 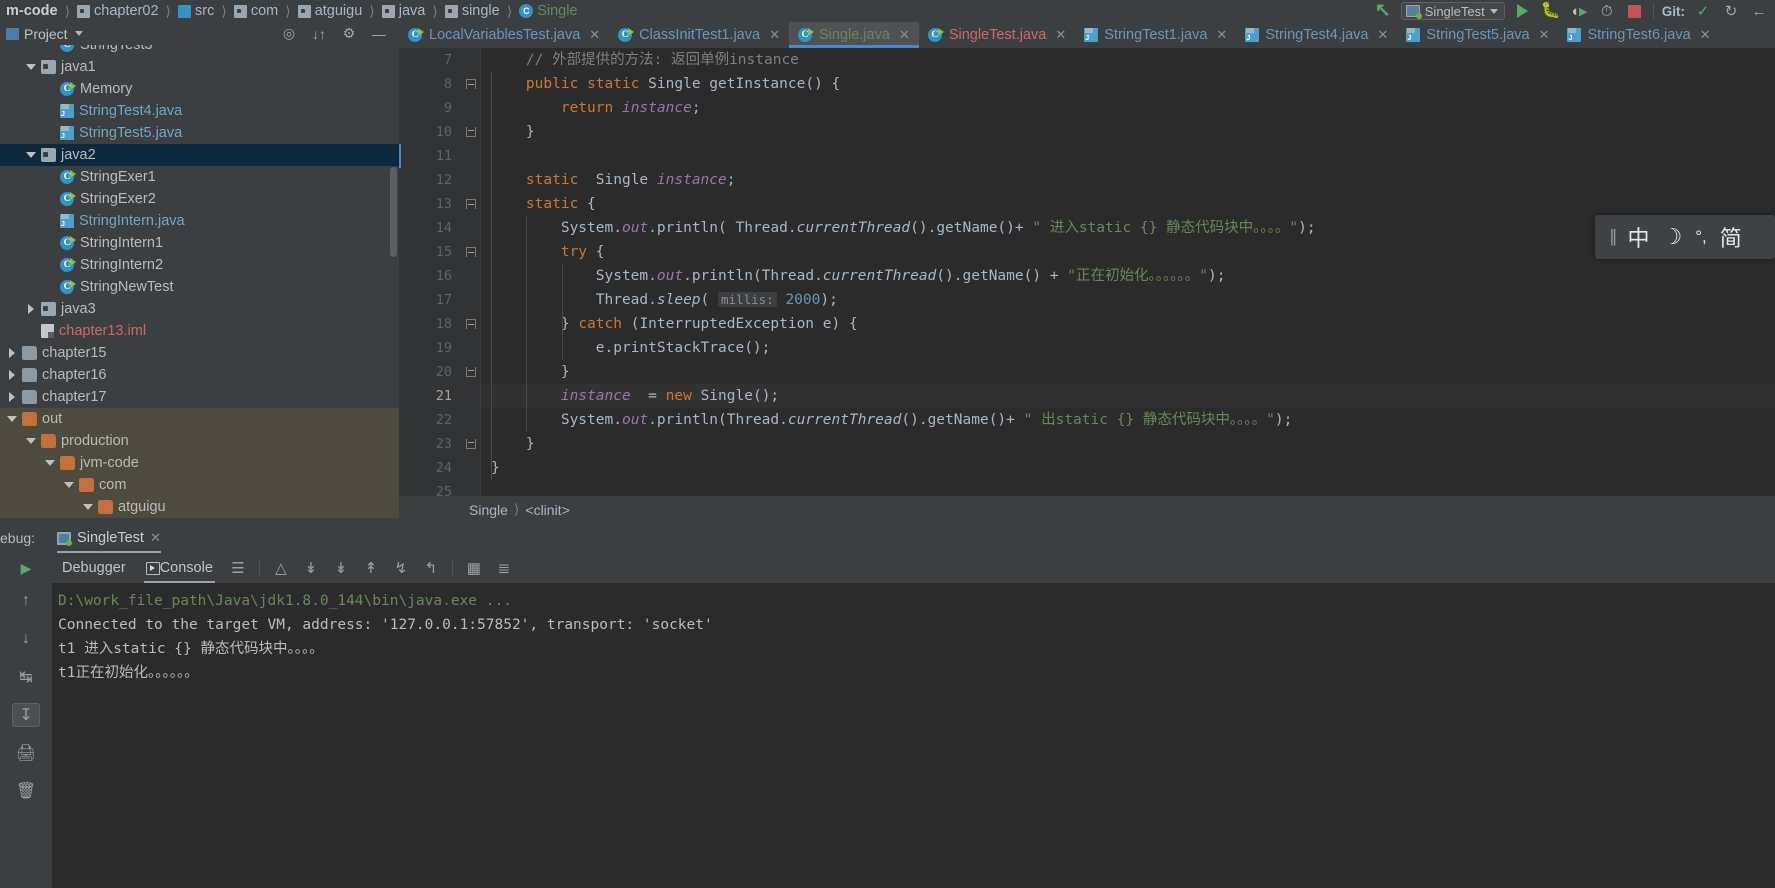 I want to click on breadcrumb-item-single: single, so click(x=472, y=11).